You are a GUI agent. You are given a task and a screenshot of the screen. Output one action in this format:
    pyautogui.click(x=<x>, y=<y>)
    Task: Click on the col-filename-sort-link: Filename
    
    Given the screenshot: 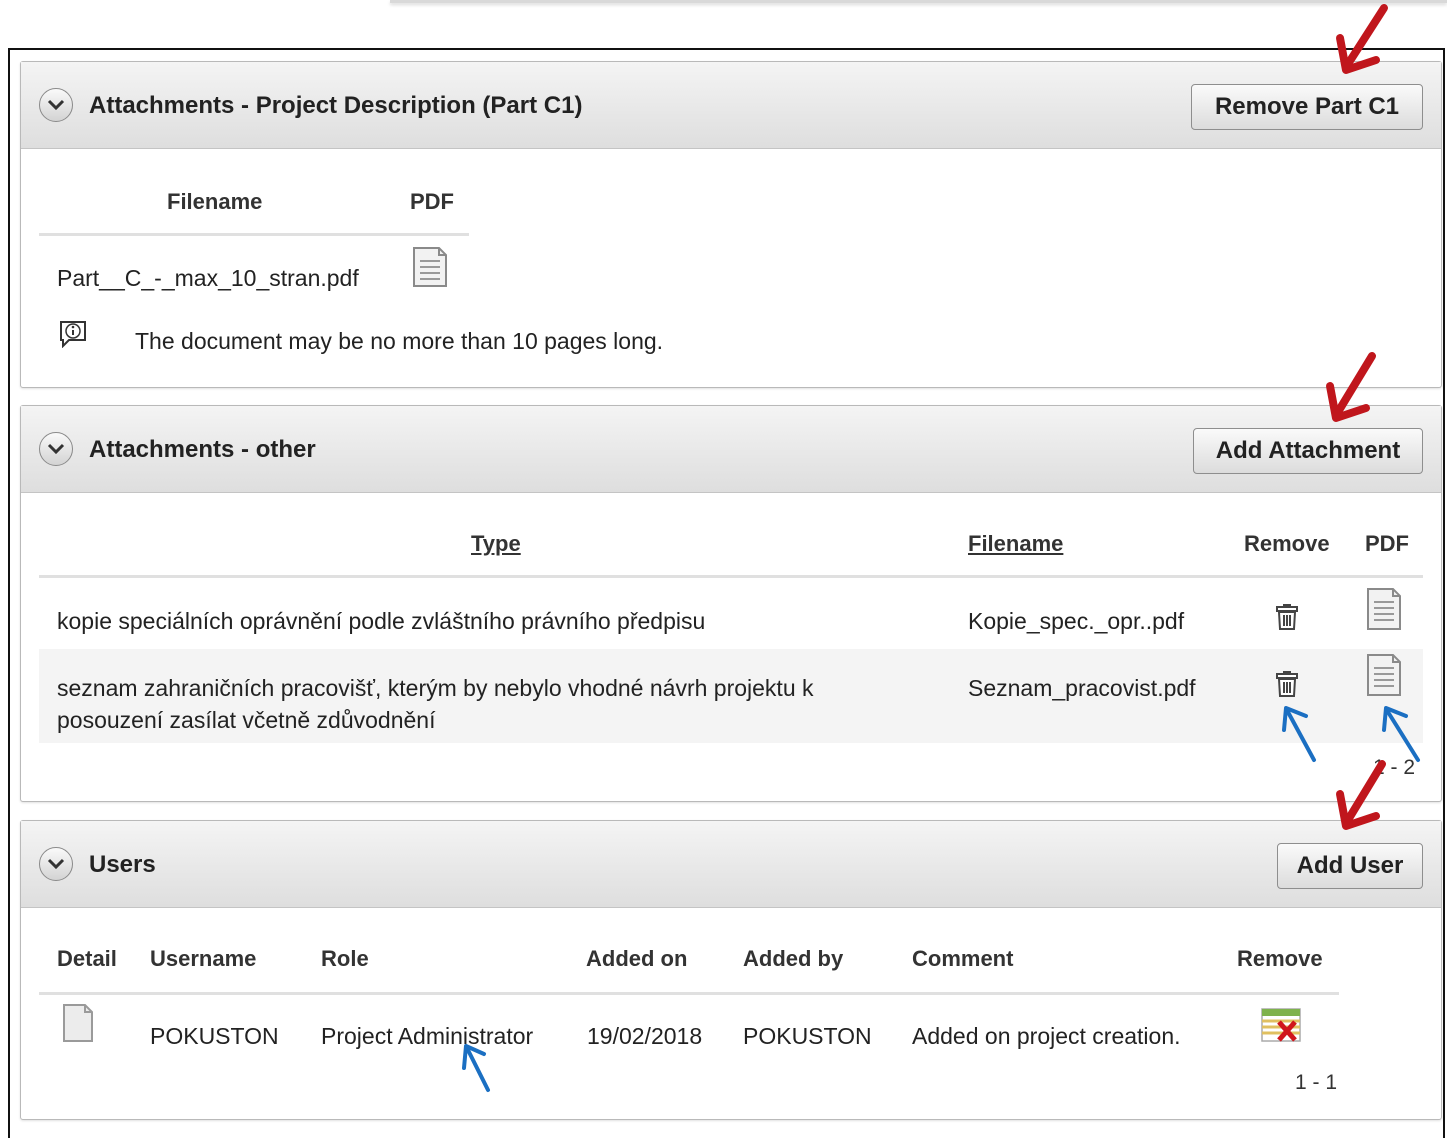 What is the action you would take?
    pyautogui.click(x=1015, y=544)
    